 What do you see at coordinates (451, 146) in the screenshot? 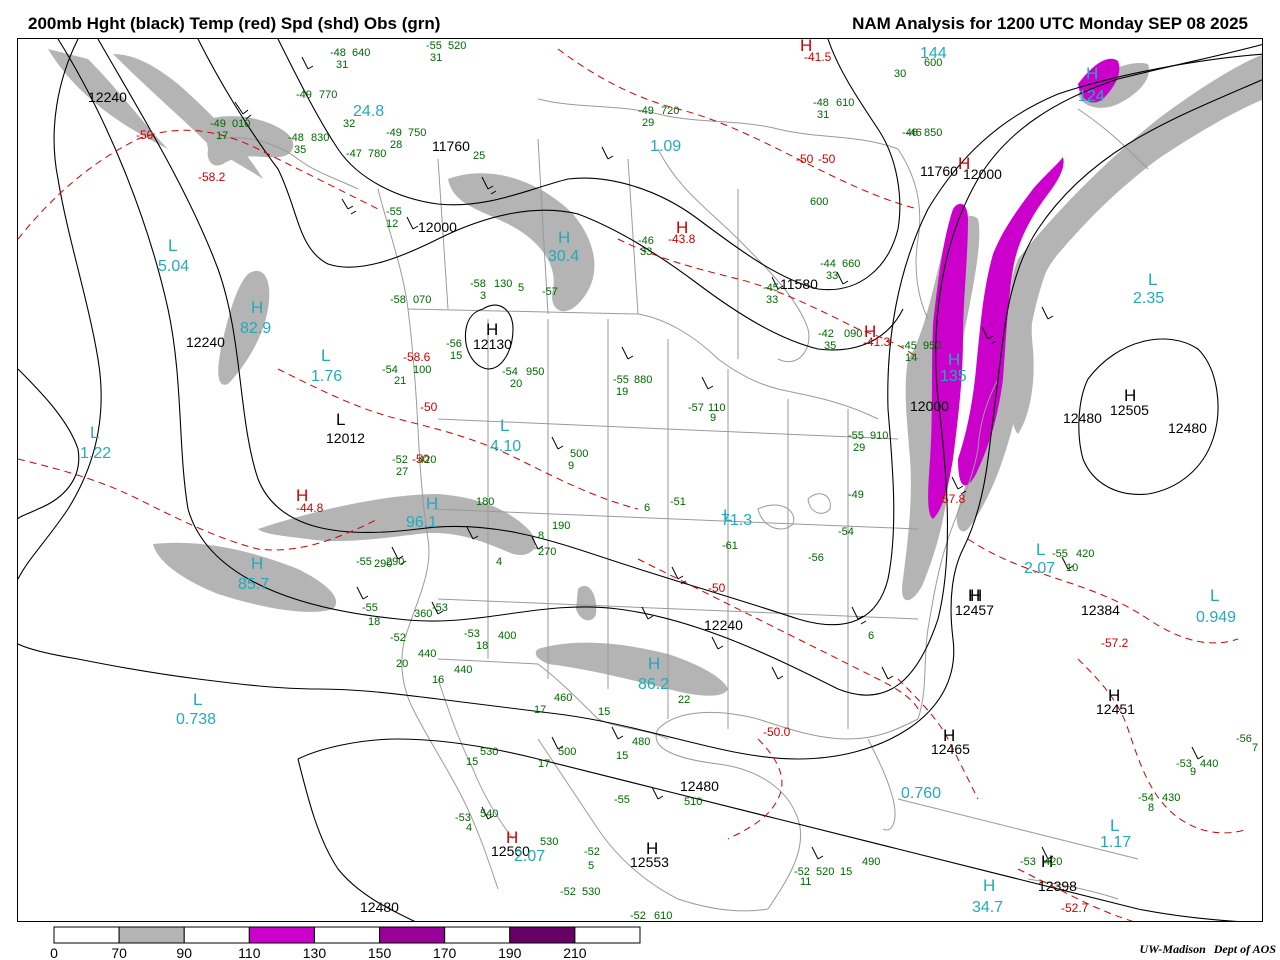
I see `height-label: 11760` at bounding box center [451, 146].